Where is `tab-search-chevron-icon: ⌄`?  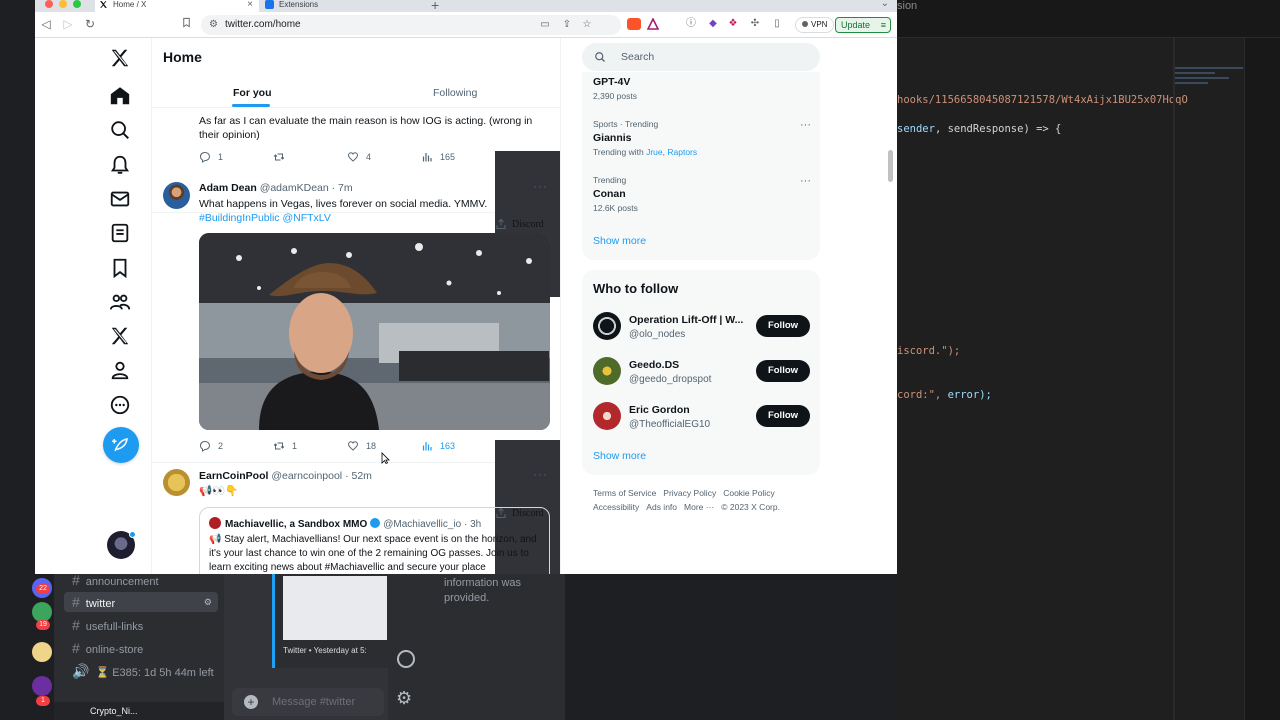
tab-search-chevron-icon: ⌄ is located at coordinates (885, 4).